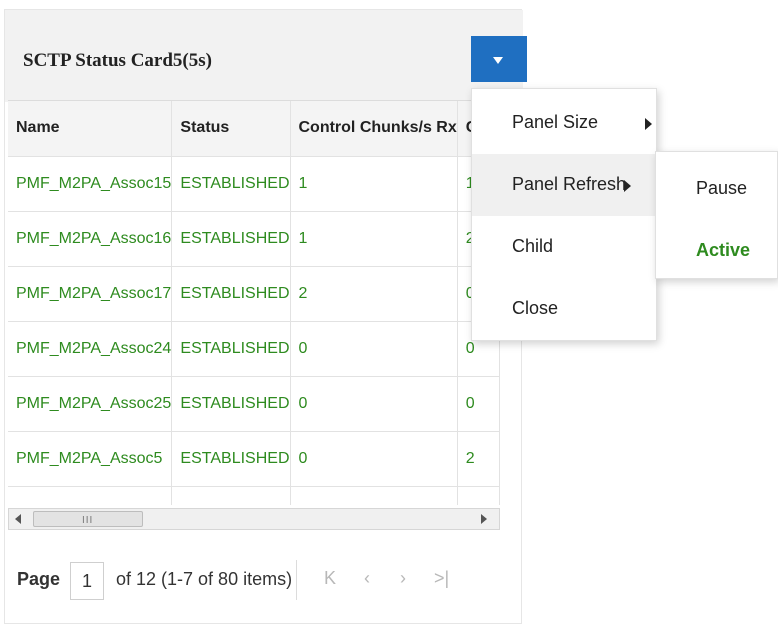 The image size is (778, 631). Describe the element at coordinates (39, 579) in the screenshot. I see `page-label: Page` at that location.